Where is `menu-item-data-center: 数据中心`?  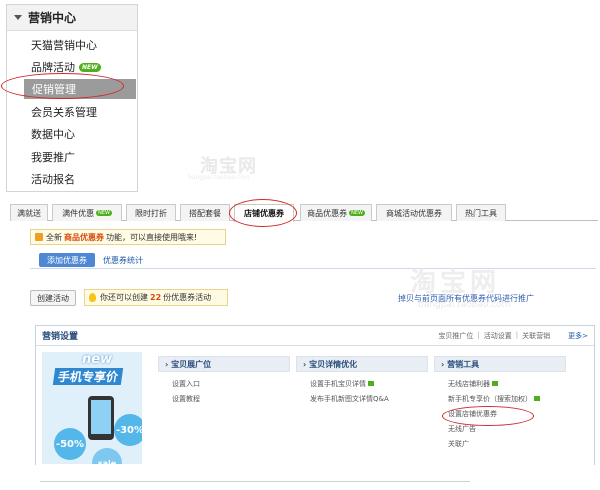 menu-item-data-center: 数据中心 is located at coordinates (72, 134).